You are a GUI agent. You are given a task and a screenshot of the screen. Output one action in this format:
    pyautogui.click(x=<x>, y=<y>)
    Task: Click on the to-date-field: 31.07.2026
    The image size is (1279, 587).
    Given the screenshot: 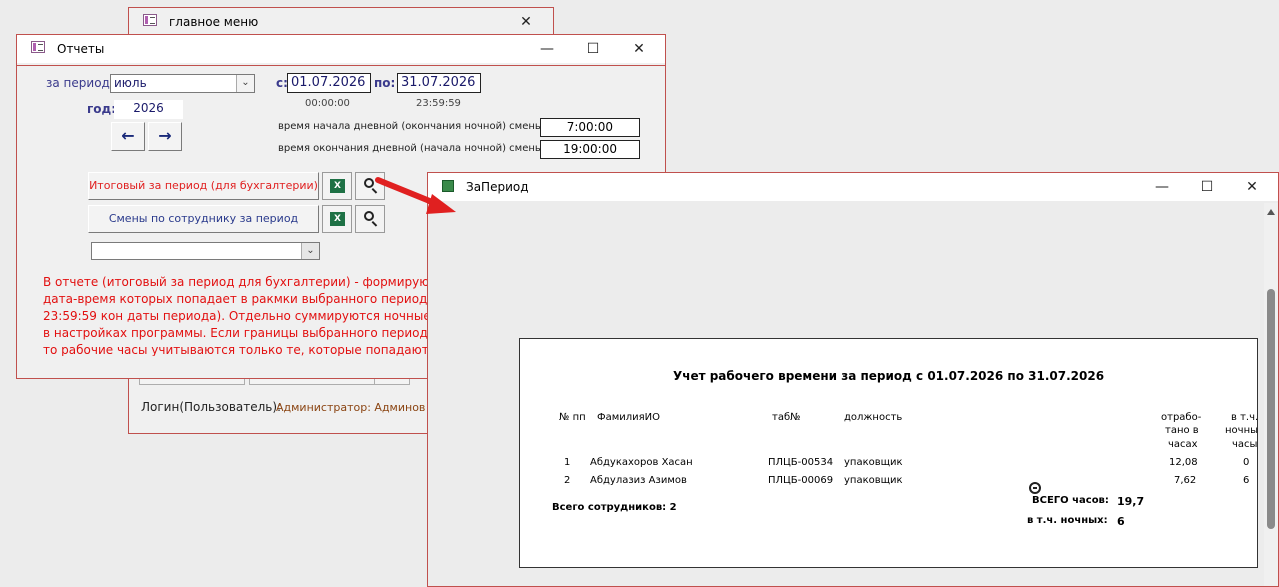 What is the action you would take?
    pyautogui.click(x=439, y=83)
    